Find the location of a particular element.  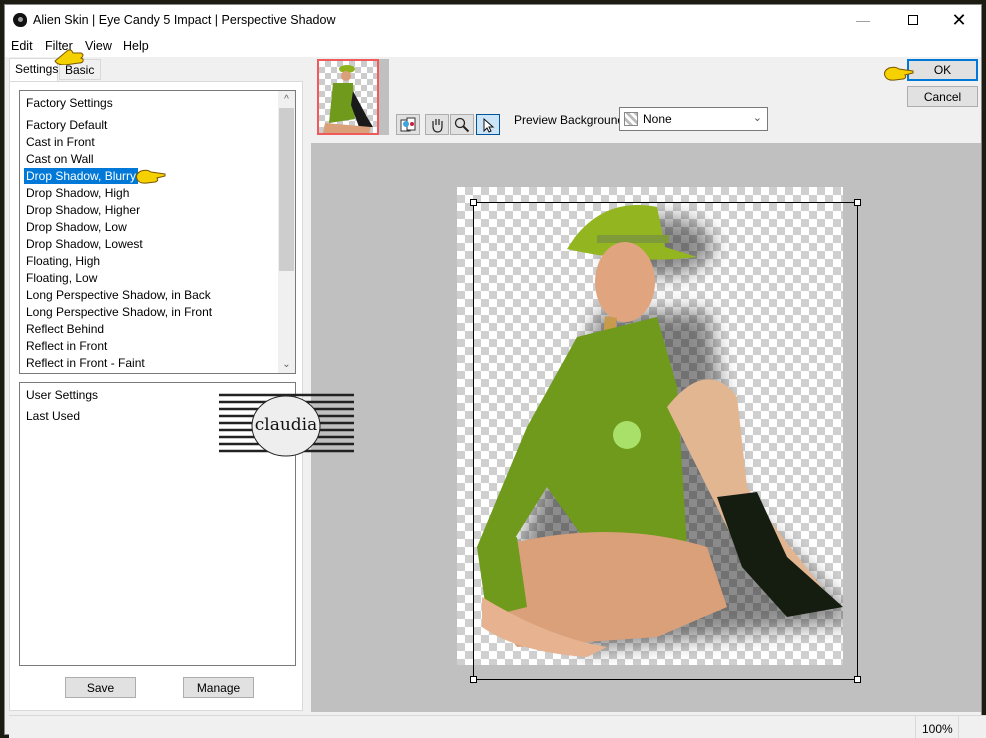

preview-background-value: None is located at coordinates (657, 119).